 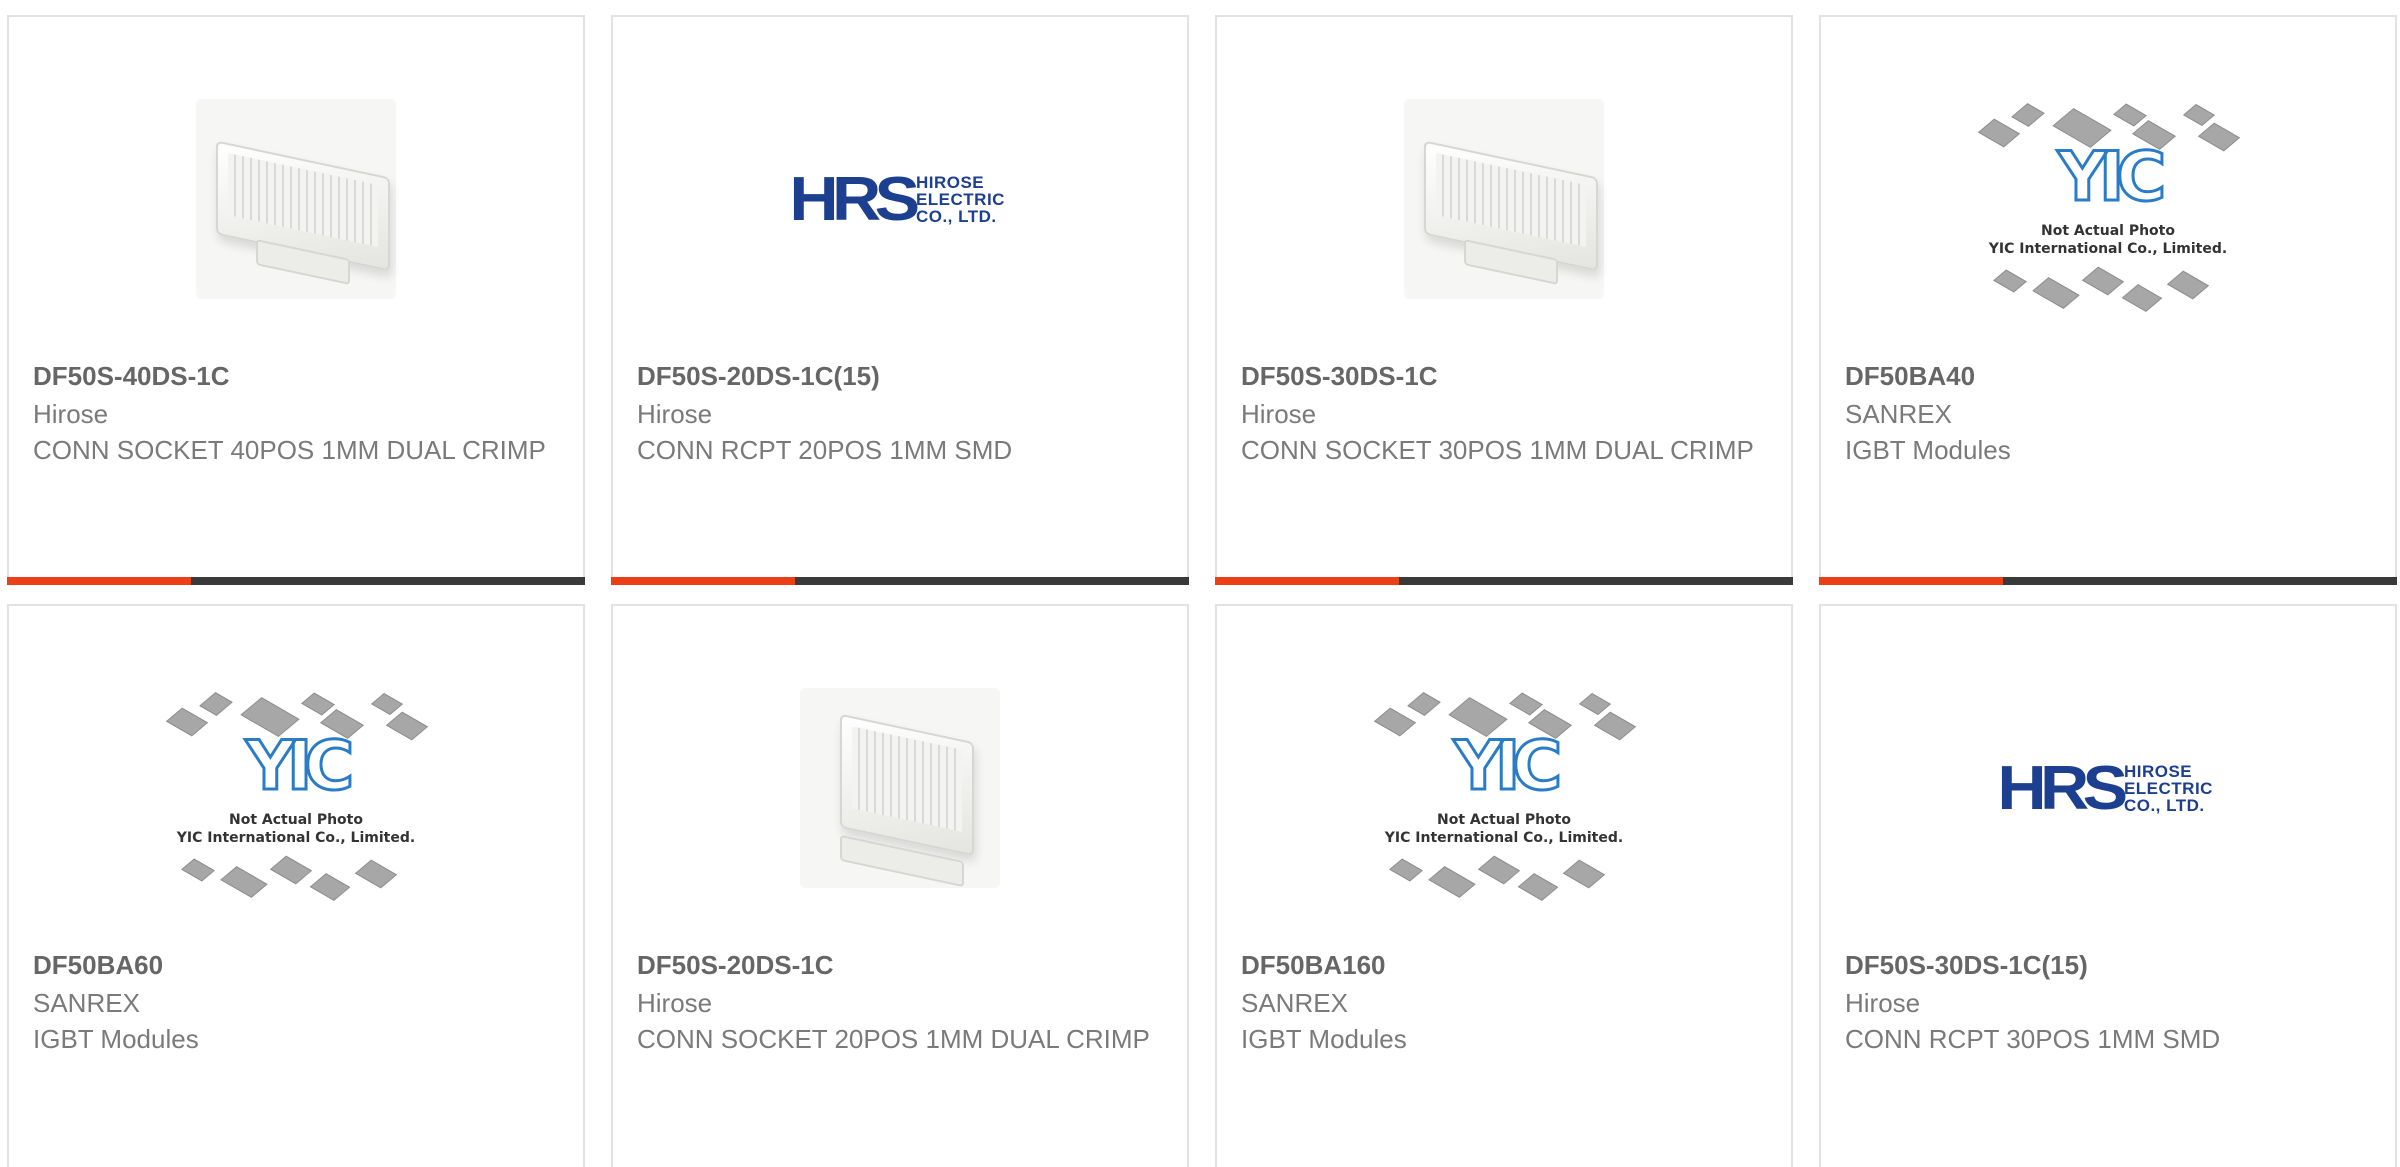 What do you see at coordinates (758, 376) in the screenshot?
I see `part-number: DF50S-20DS-1C(15)` at bounding box center [758, 376].